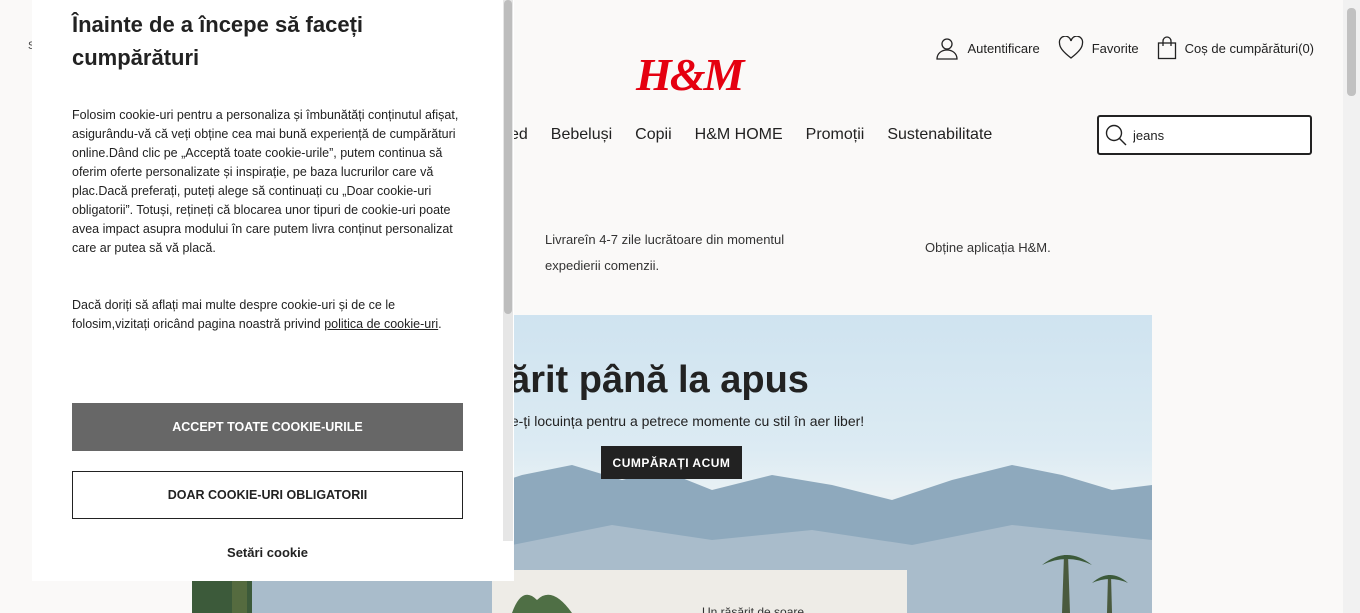  Describe the element at coordinates (947, 49) in the screenshot. I see `user-icon` at that location.